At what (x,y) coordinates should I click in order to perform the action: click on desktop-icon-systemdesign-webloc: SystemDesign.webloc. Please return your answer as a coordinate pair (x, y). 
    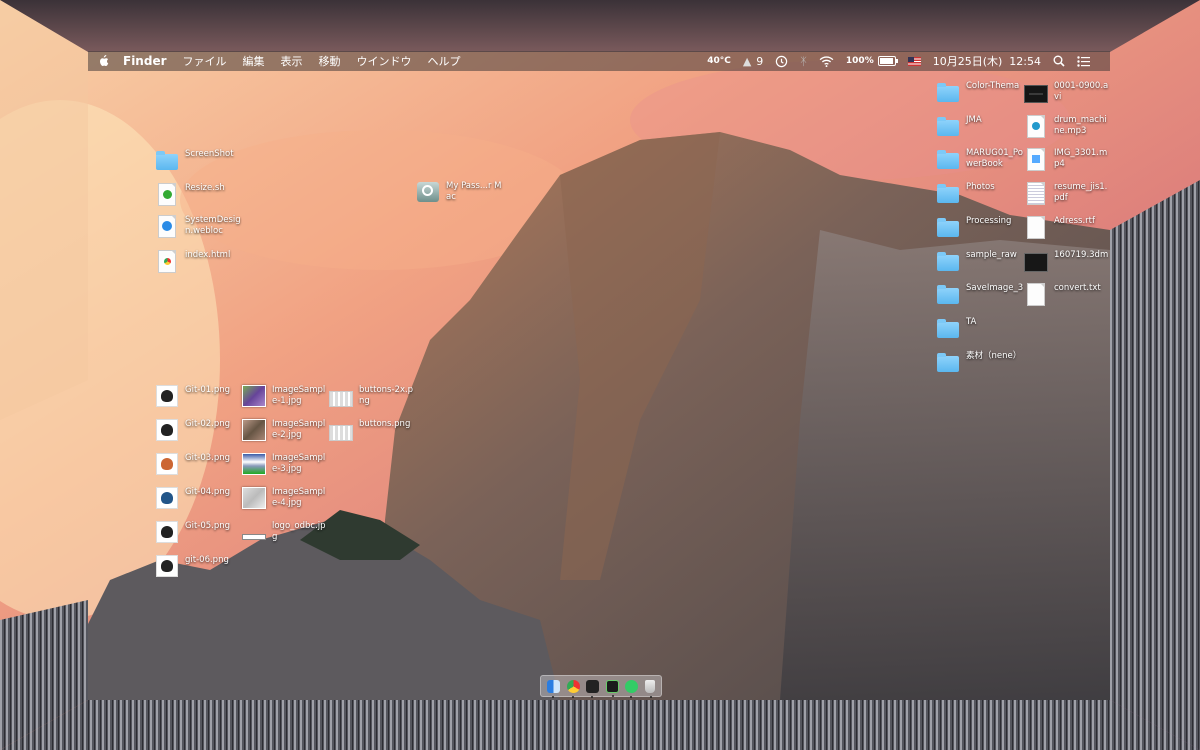
    Looking at the image, I should click on (199, 226).